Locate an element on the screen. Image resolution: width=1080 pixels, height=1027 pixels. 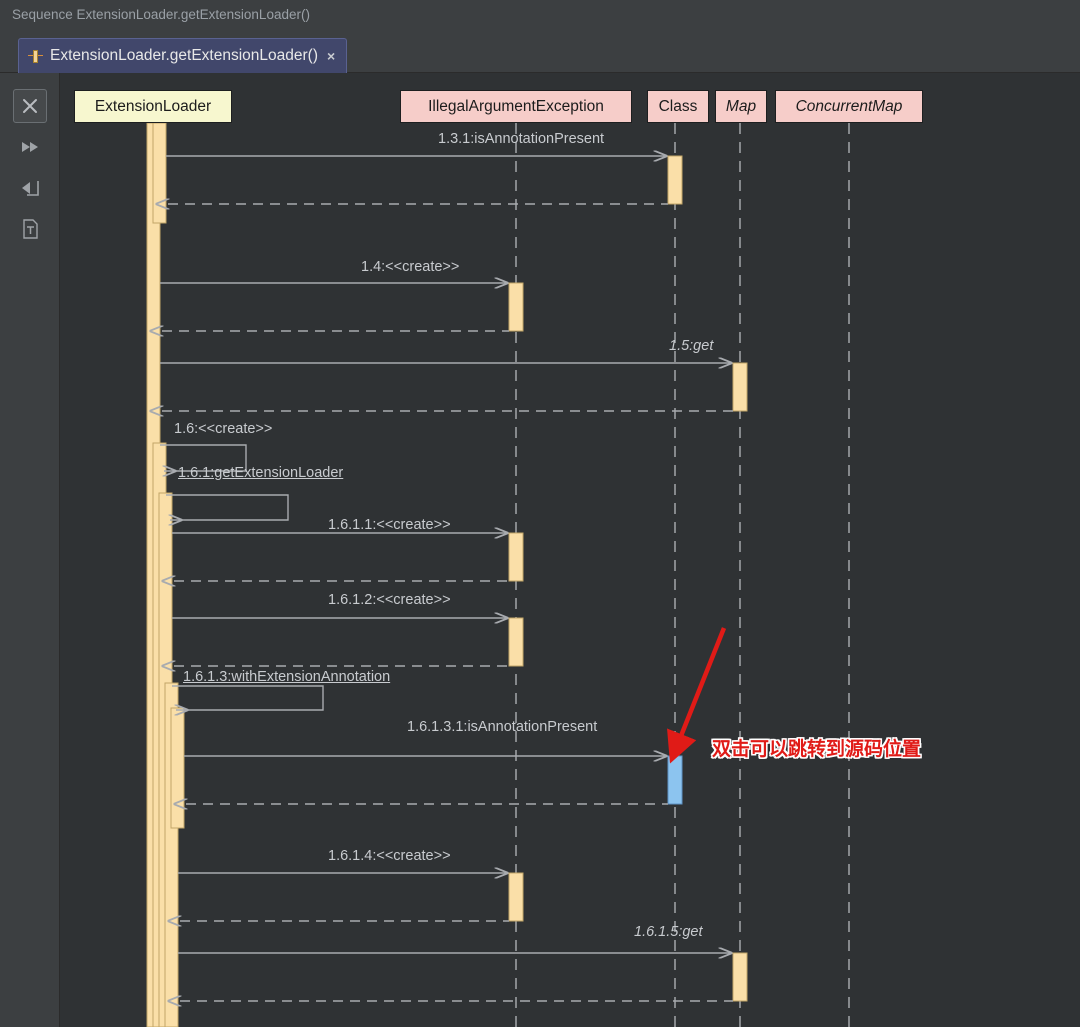
message-label-1-6: 1.6:<<create>> is located at coordinates (223, 429).